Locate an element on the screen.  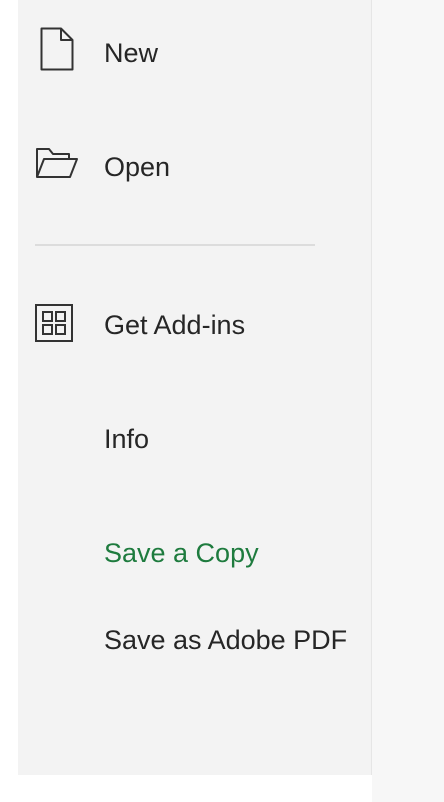
window-left-margin is located at coordinates (9, 401).